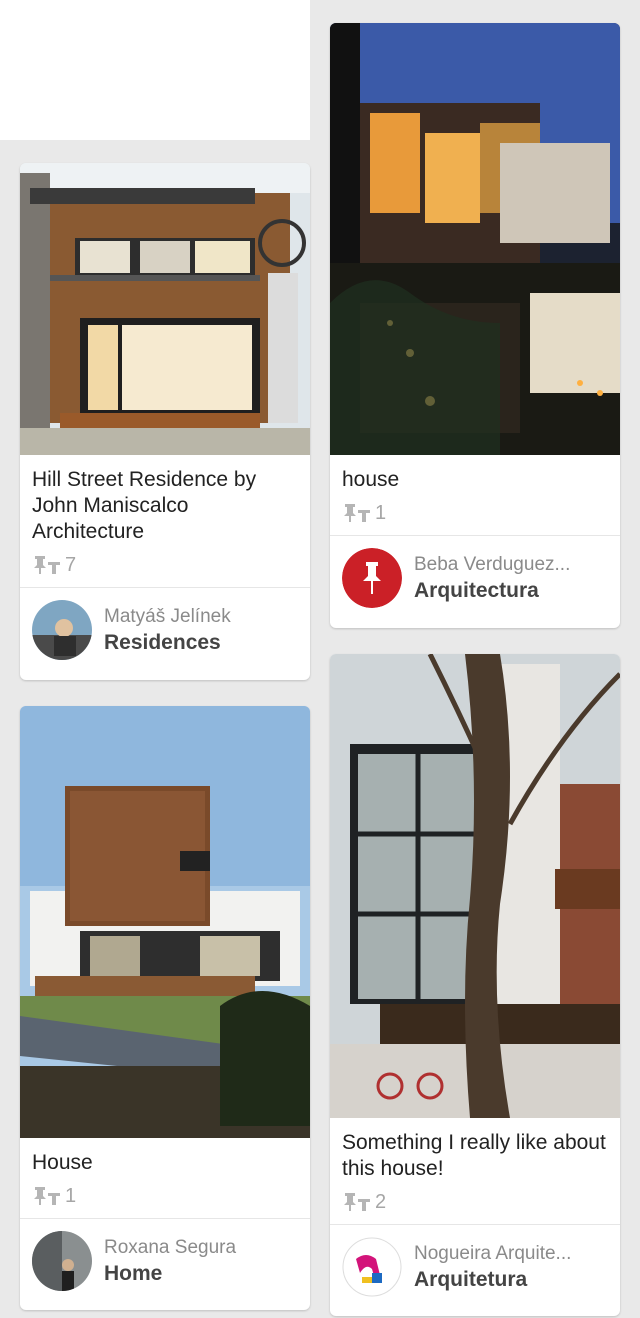 The height and width of the screenshot is (1318, 640). Describe the element at coordinates (165, 565) in the screenshot. I see `repin-count: 7` at that location.